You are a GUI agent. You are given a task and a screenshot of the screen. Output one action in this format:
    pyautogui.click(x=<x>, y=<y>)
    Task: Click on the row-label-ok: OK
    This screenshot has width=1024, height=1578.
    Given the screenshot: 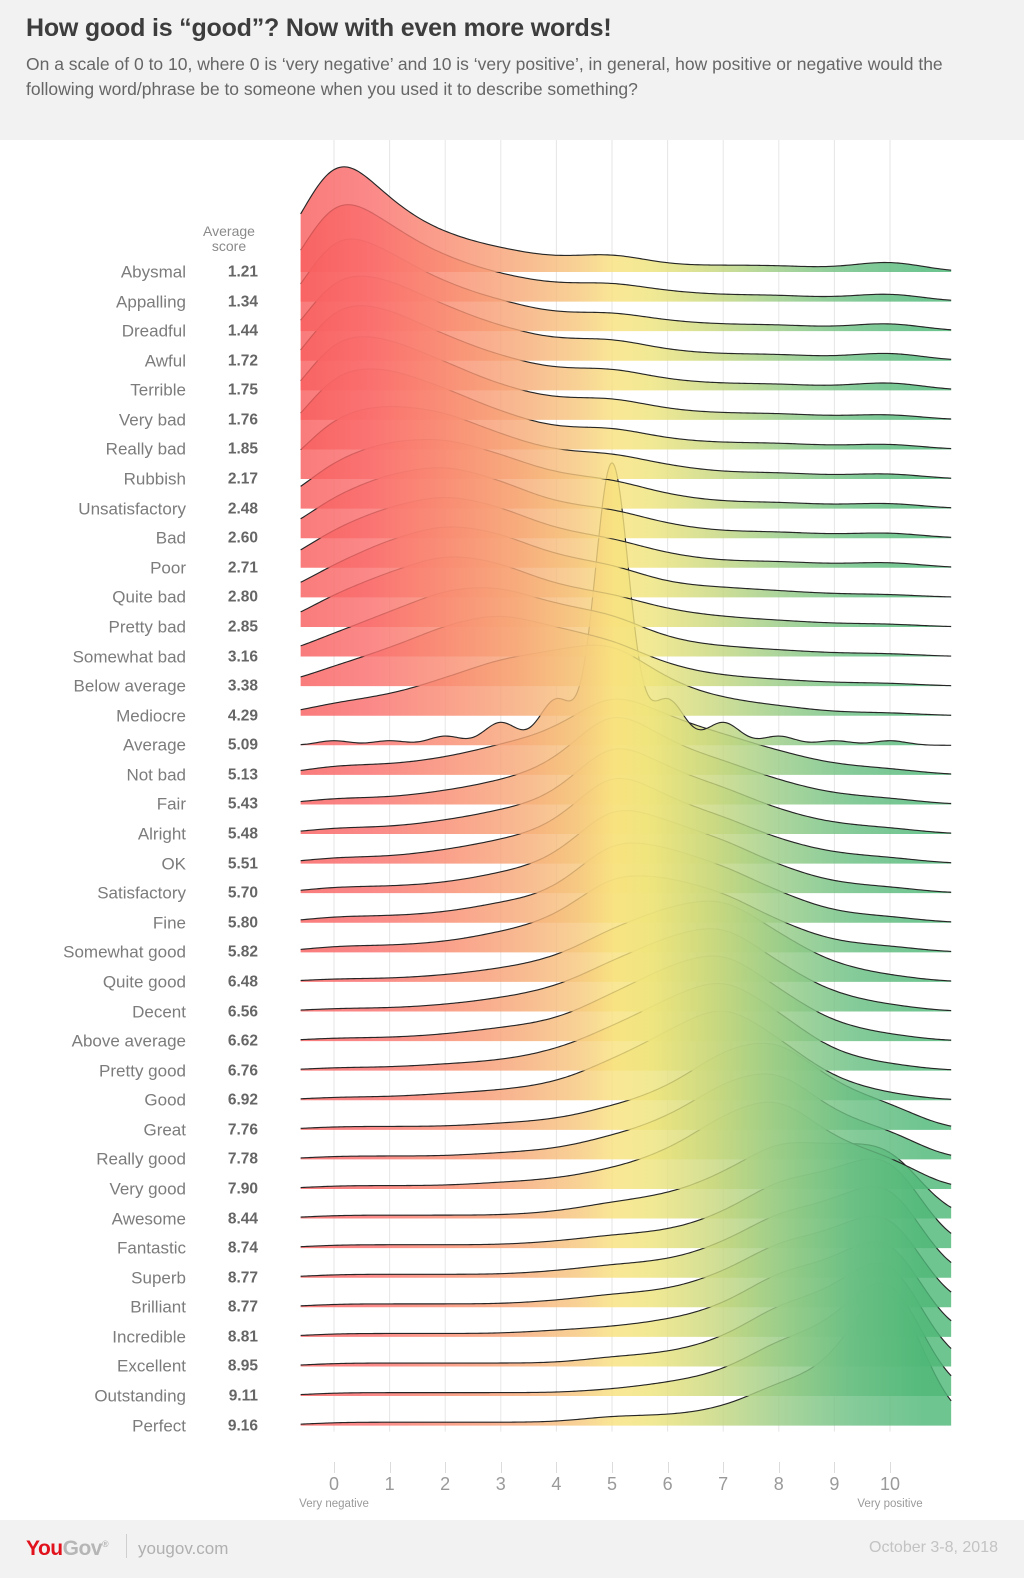 What is the action you would take?
    pyautogui.click(x=173, y=864)
    